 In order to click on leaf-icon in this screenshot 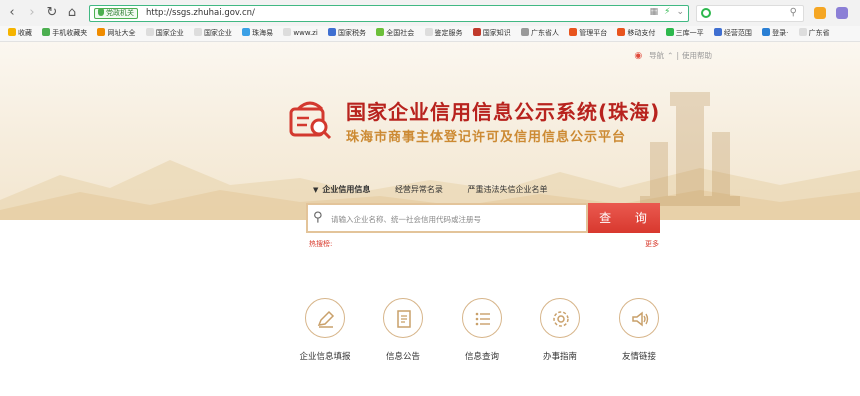, I will do `click(380, 32)`.